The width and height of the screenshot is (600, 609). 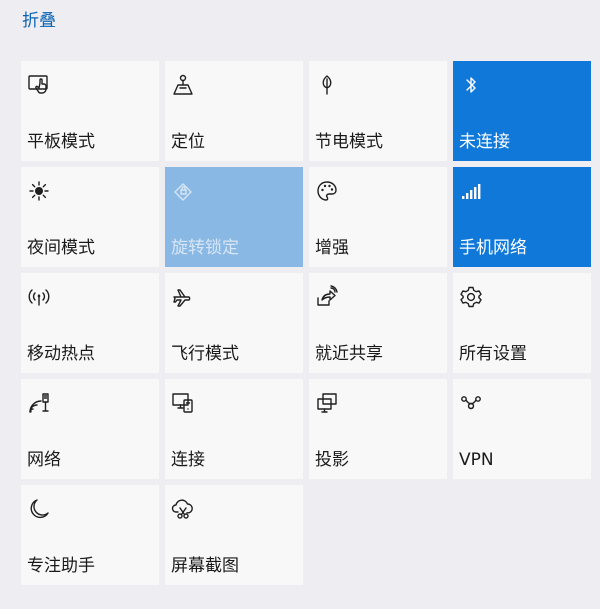 I want to click on tile-airplane-mode: 飞行模式, so click(x=234, y=323).